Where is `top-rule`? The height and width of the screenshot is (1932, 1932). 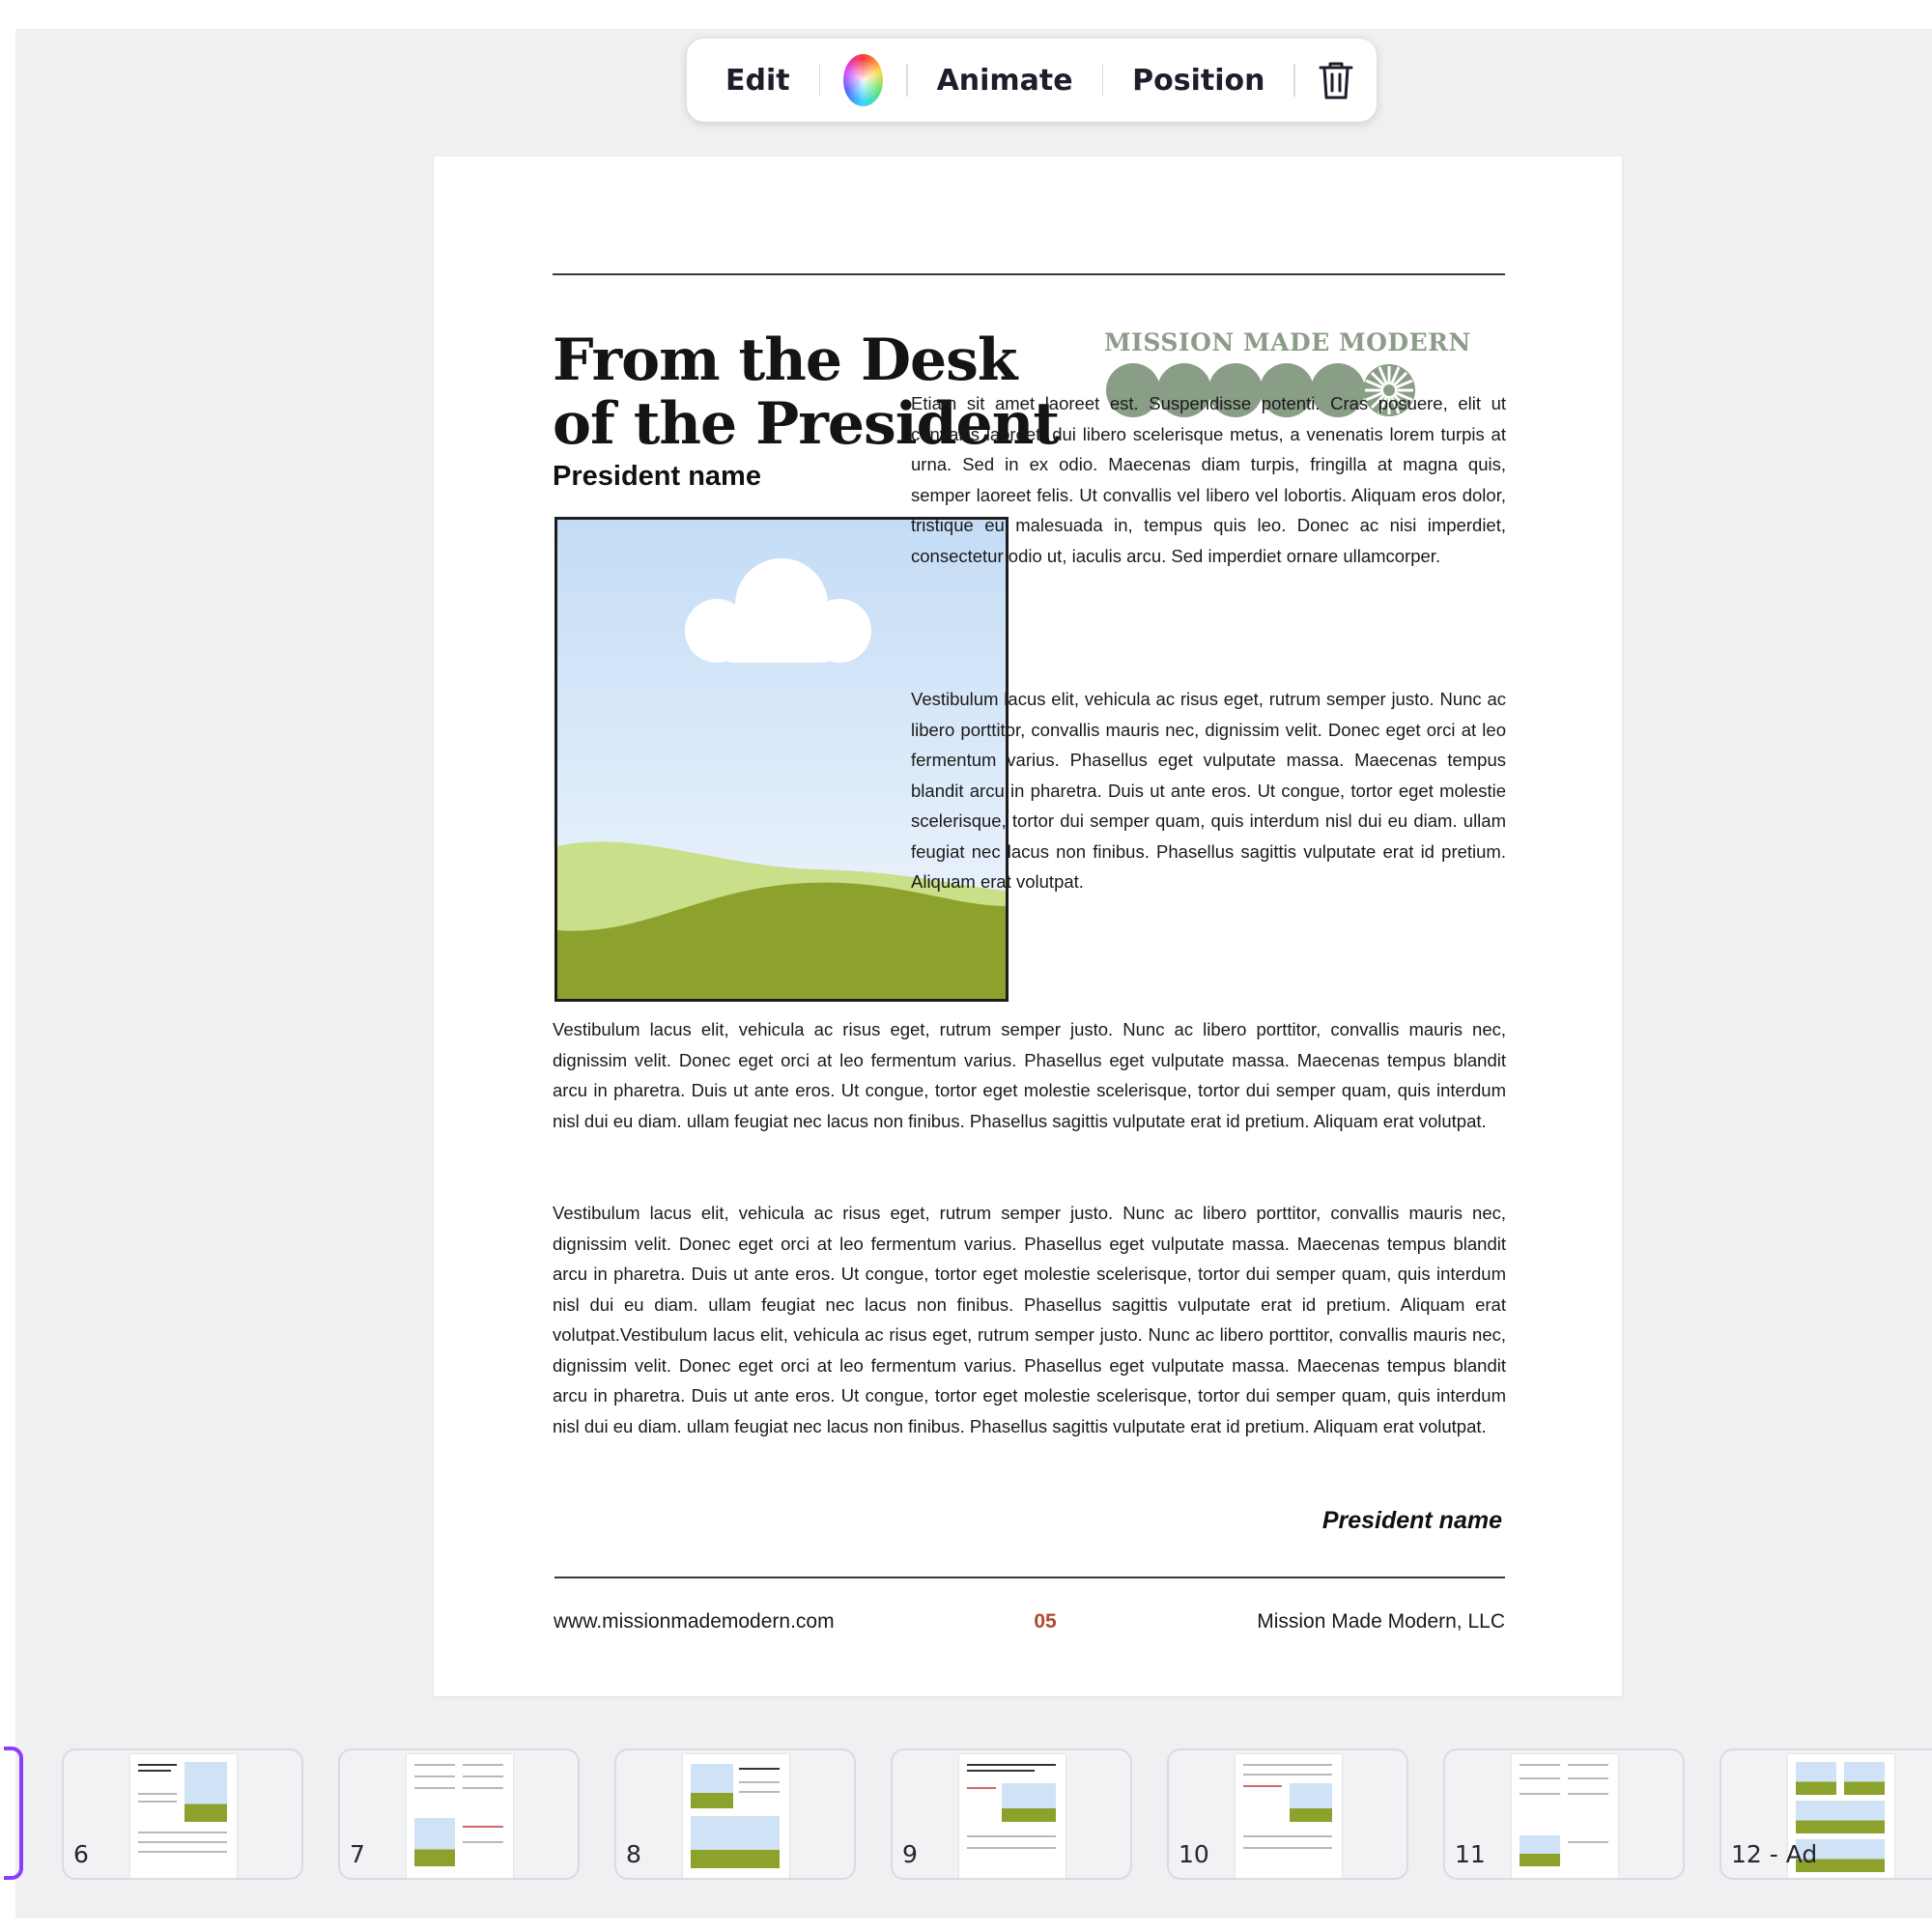 top-rule is located at coordinates (1029, 274).